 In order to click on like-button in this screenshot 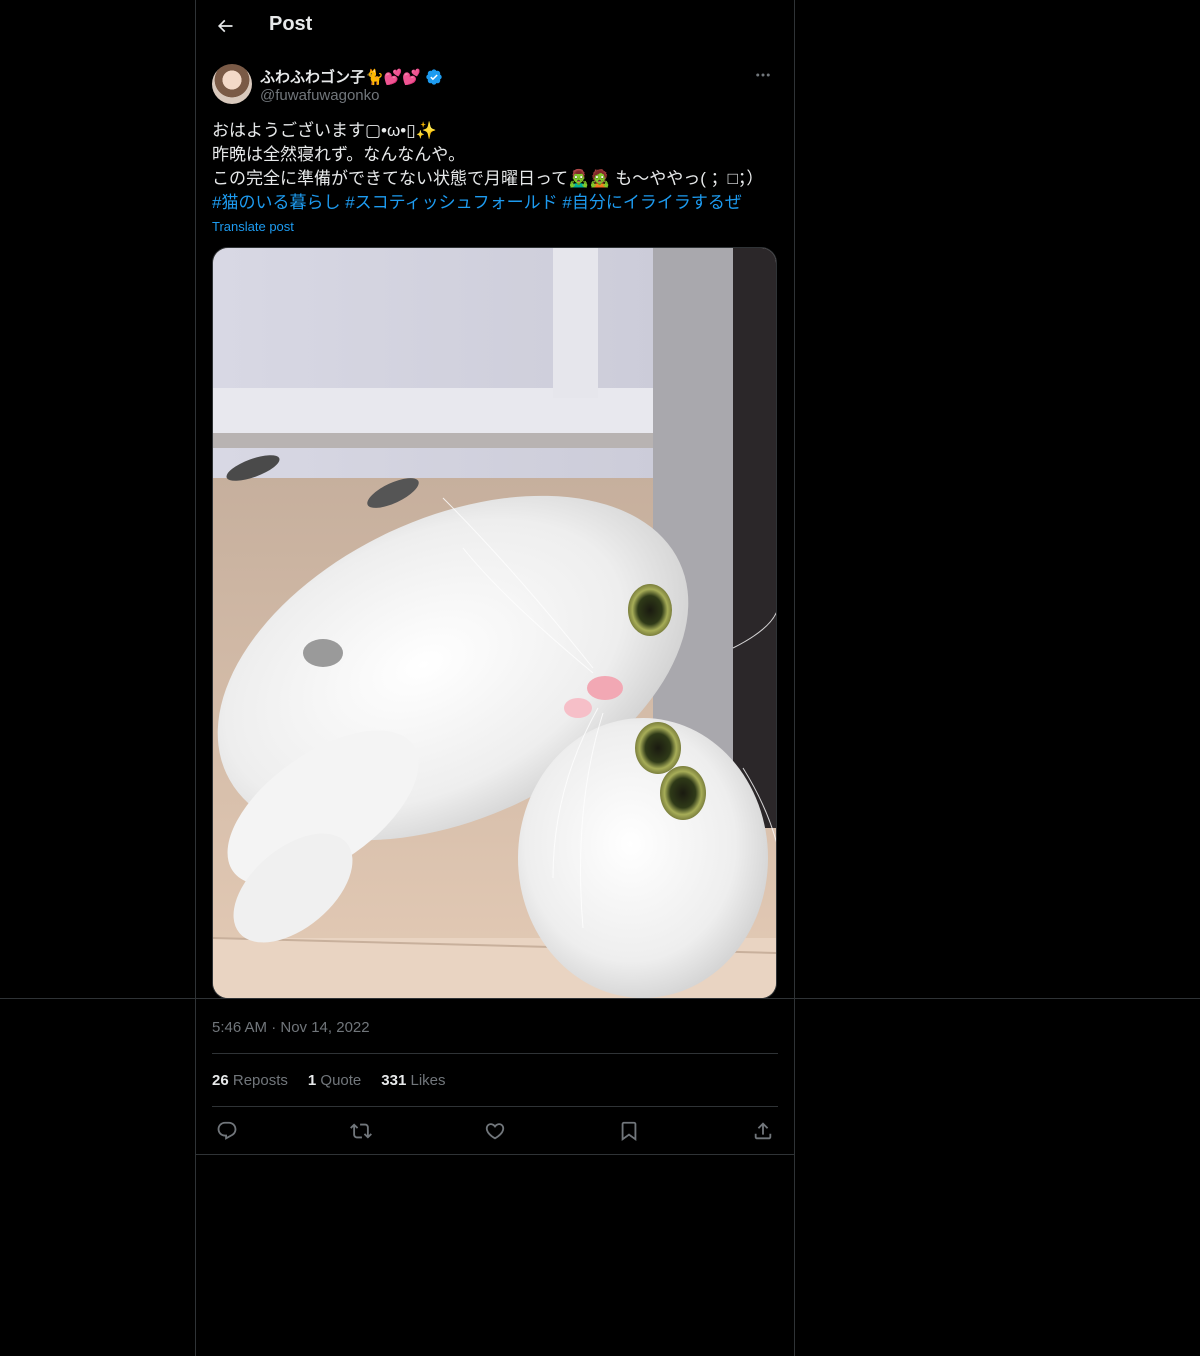, I will do `click(495, 1131)`.